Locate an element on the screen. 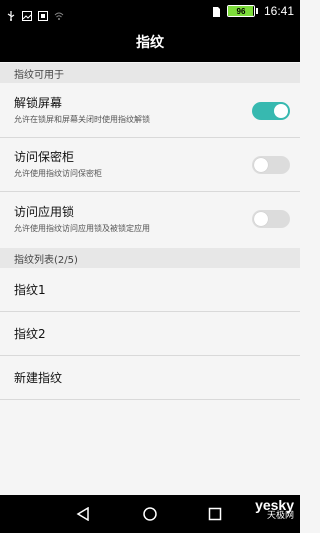  setting-title: 访问保密柜 is located at coordinates (44, 157).